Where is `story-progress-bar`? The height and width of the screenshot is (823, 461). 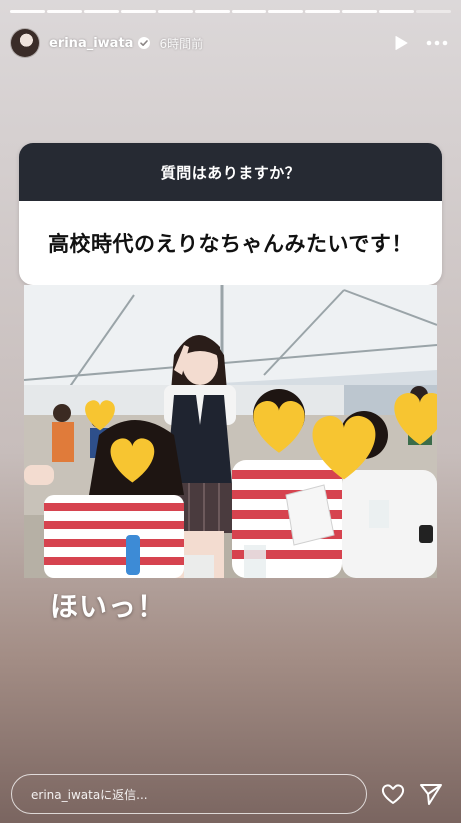
story-progress-bar is located at coordinates (231, 11).